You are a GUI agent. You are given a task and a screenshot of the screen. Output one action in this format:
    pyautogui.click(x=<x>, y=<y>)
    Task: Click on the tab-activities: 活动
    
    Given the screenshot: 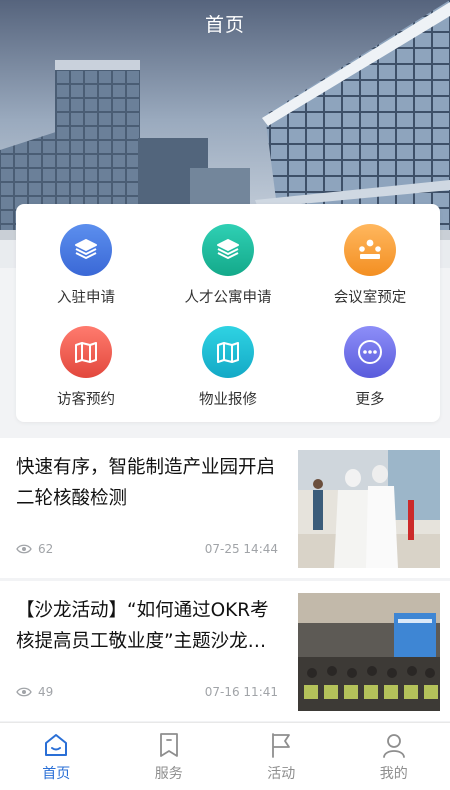 What is the action you would take?
    pyautogui.click(x=281, y=756)
    